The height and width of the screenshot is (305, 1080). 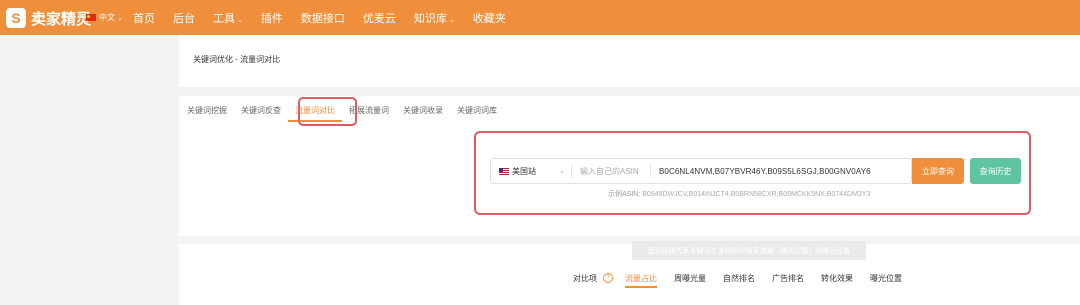 I want to click on nav-label: 收藏夹, so click(x=489, y=18).